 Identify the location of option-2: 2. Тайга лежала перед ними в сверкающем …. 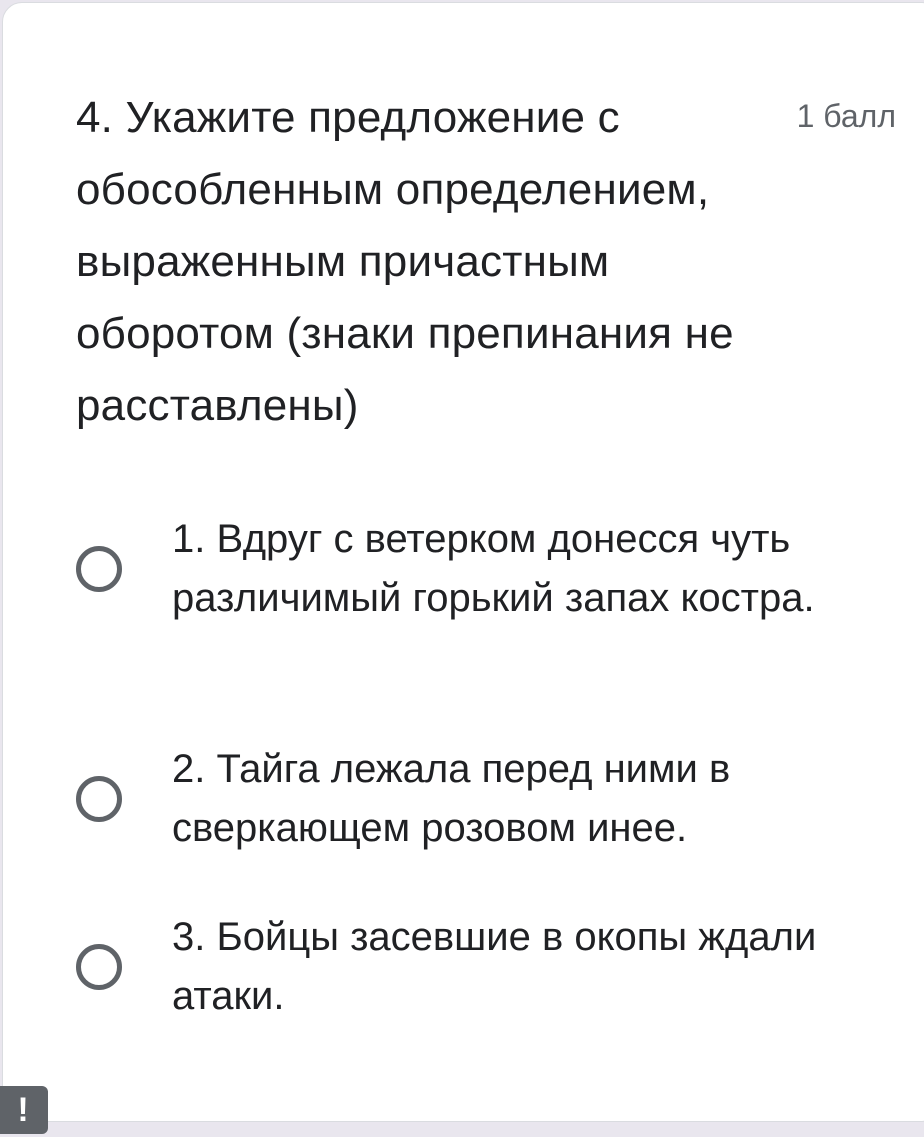
(476, 799).